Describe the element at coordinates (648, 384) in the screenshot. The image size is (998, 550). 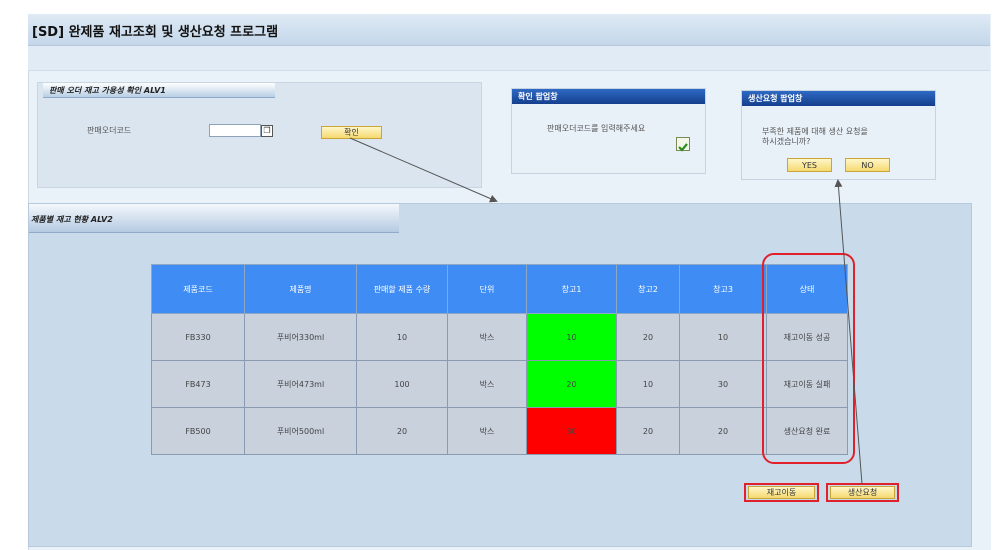
I see `warehouse2-cell: 10` at that location.